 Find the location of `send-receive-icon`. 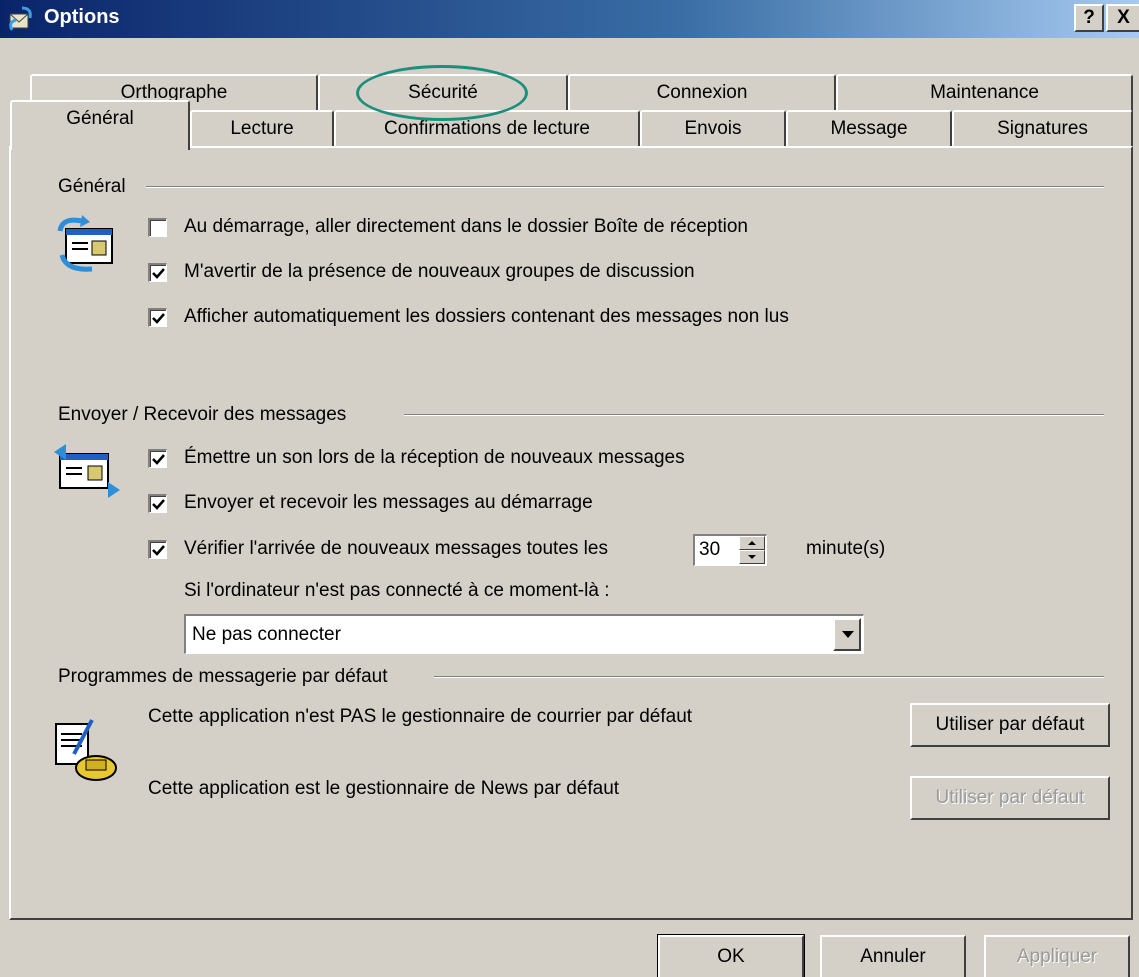

send-receive-icon is located at coordinates (88, 475).